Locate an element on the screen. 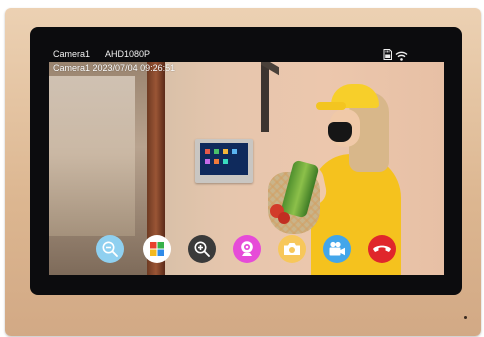 The width and height of the screenshot is (484, 337). osd-time: 09:26:51 is located at coordinates (158, 68).